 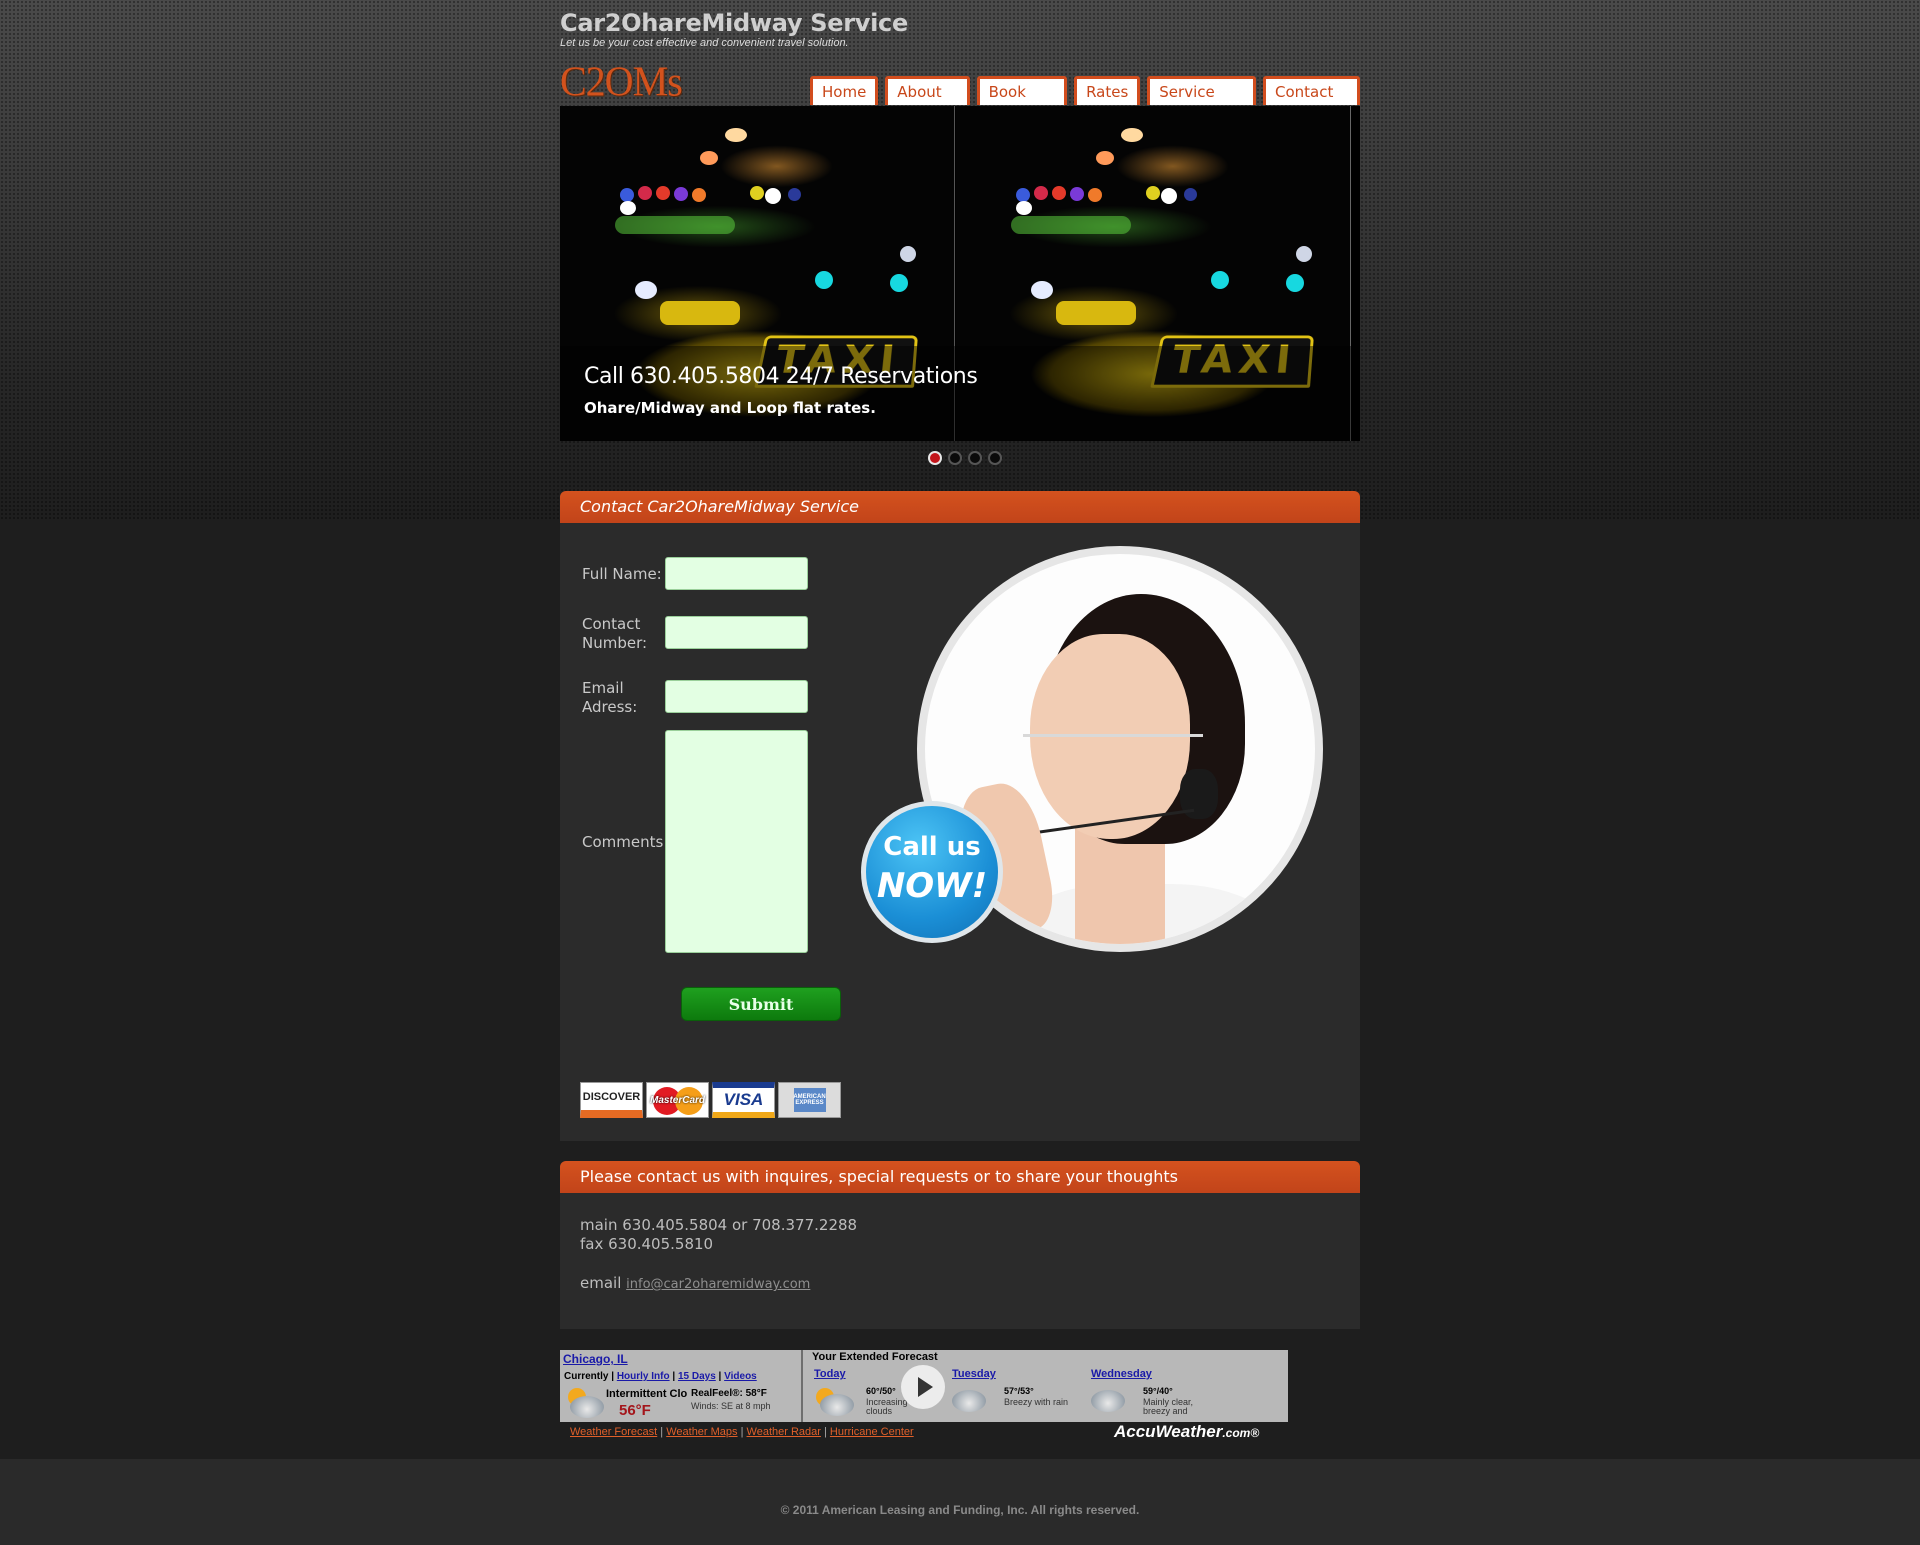 I want to click on visa-card-label: VISA, so click(x=743, y=1099).